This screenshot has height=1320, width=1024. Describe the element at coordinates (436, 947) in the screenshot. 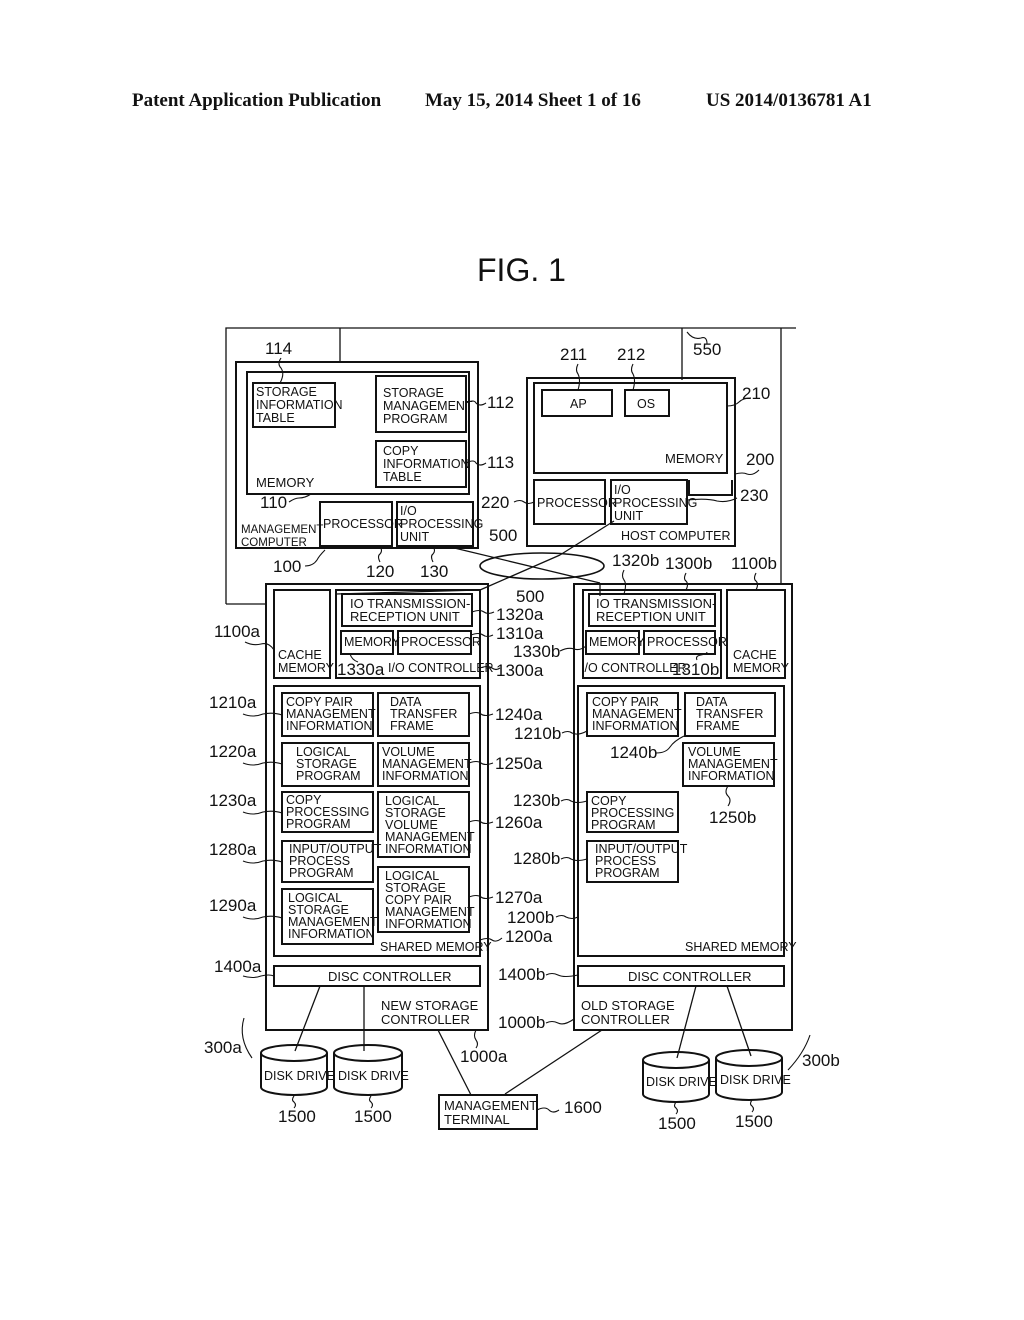

I see `new-shared-memory-label: SHARED MEMORY` at that location.